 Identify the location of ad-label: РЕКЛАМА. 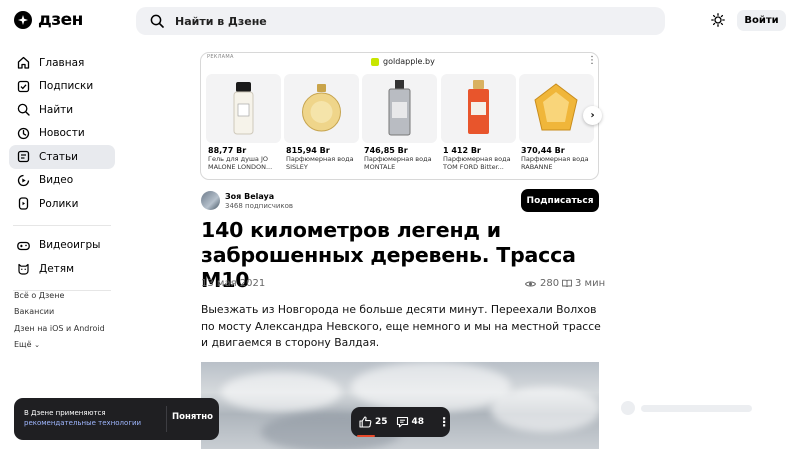
(220, 57).